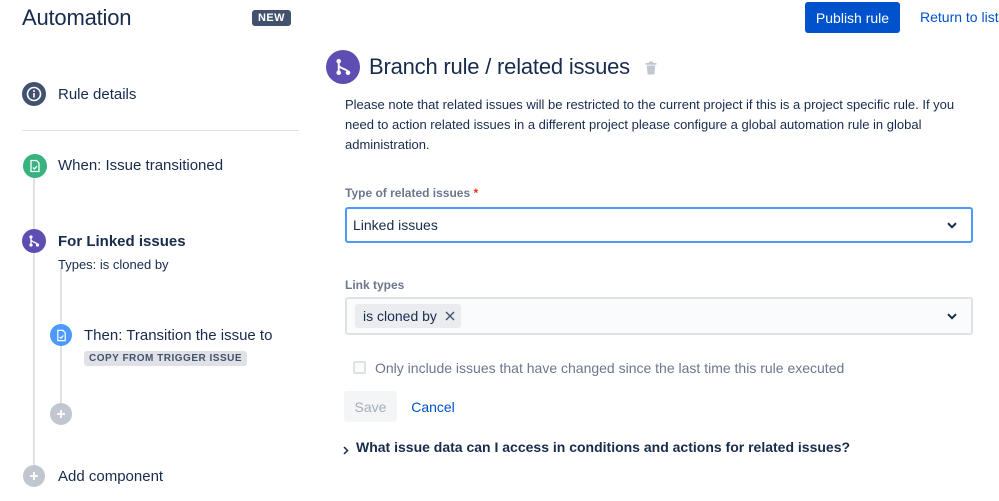 Image resolution: width=999 pixels, height=501 pixels. I want to click on publish-rule-button: Publish rule, so click(852, 17).